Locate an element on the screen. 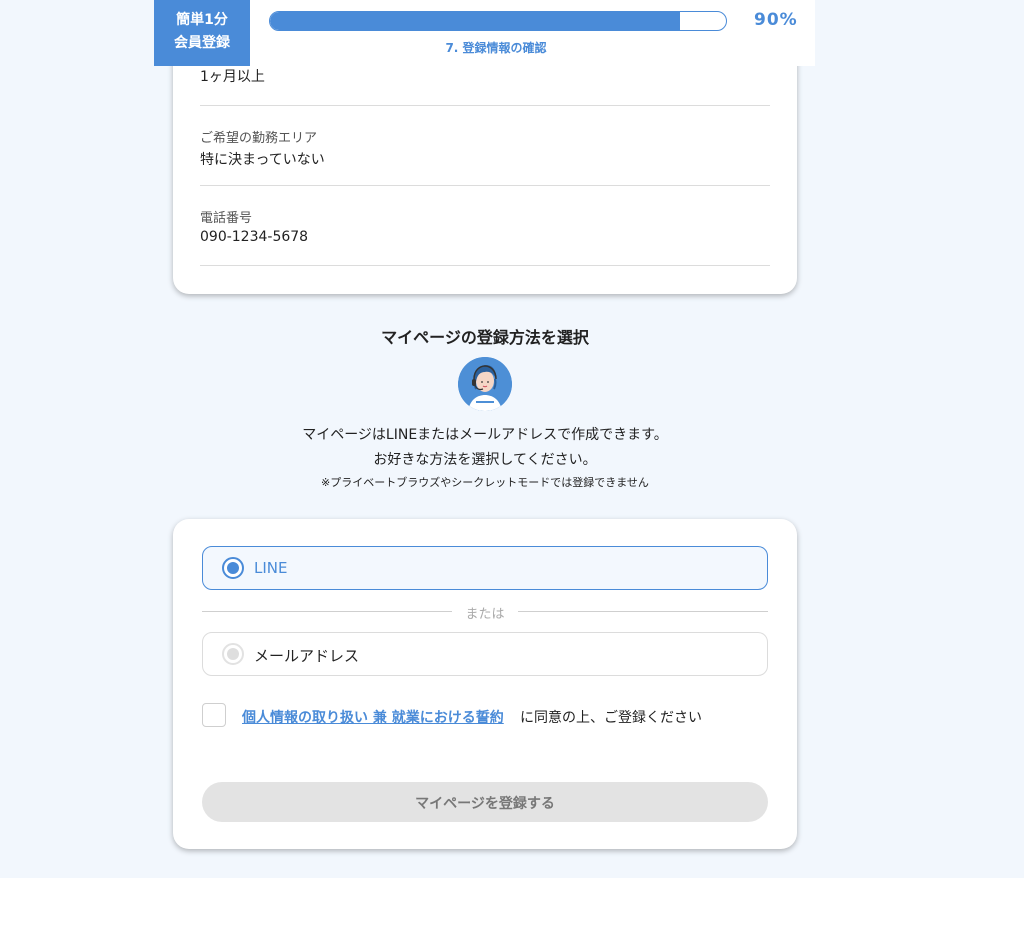  line-radio is located at coordinates (233, 568).